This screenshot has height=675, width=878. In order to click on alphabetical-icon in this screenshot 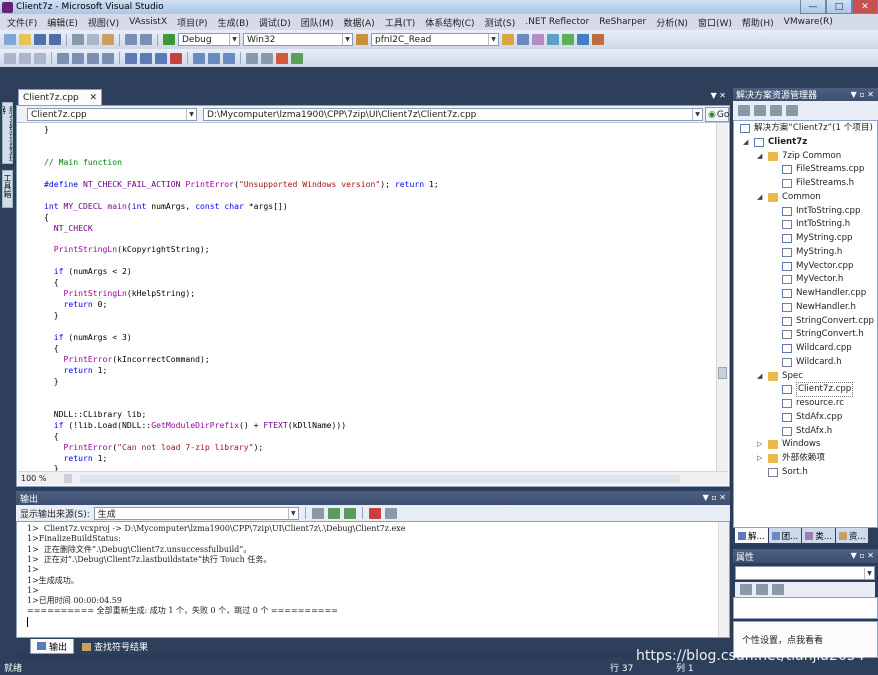, I will do `click(762, 589)`.